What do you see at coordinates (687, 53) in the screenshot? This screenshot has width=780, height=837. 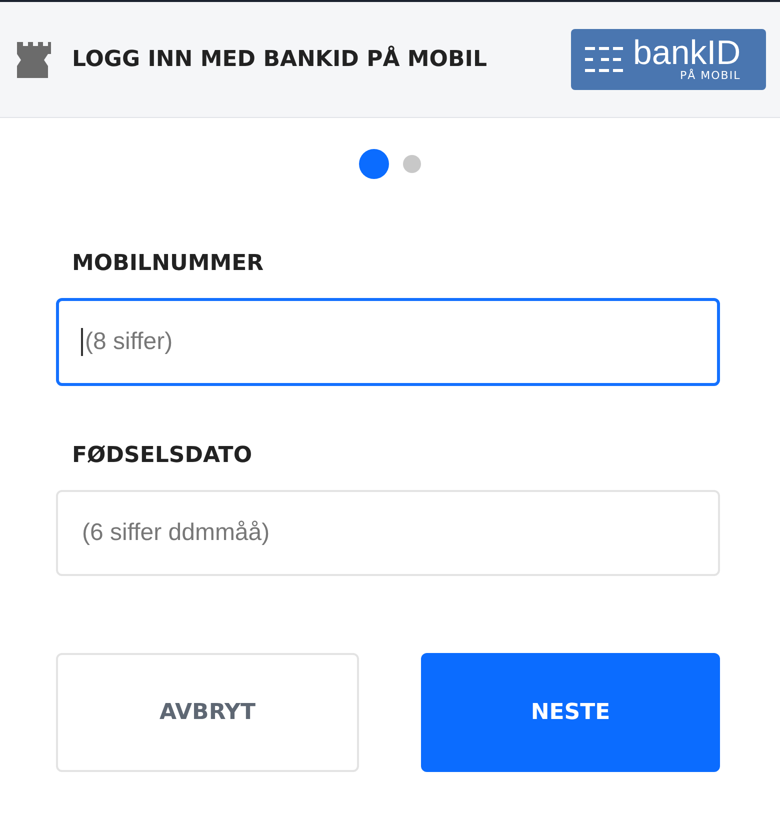 I see `logo-wordmark: bankID` at bounding box center [687, 53].